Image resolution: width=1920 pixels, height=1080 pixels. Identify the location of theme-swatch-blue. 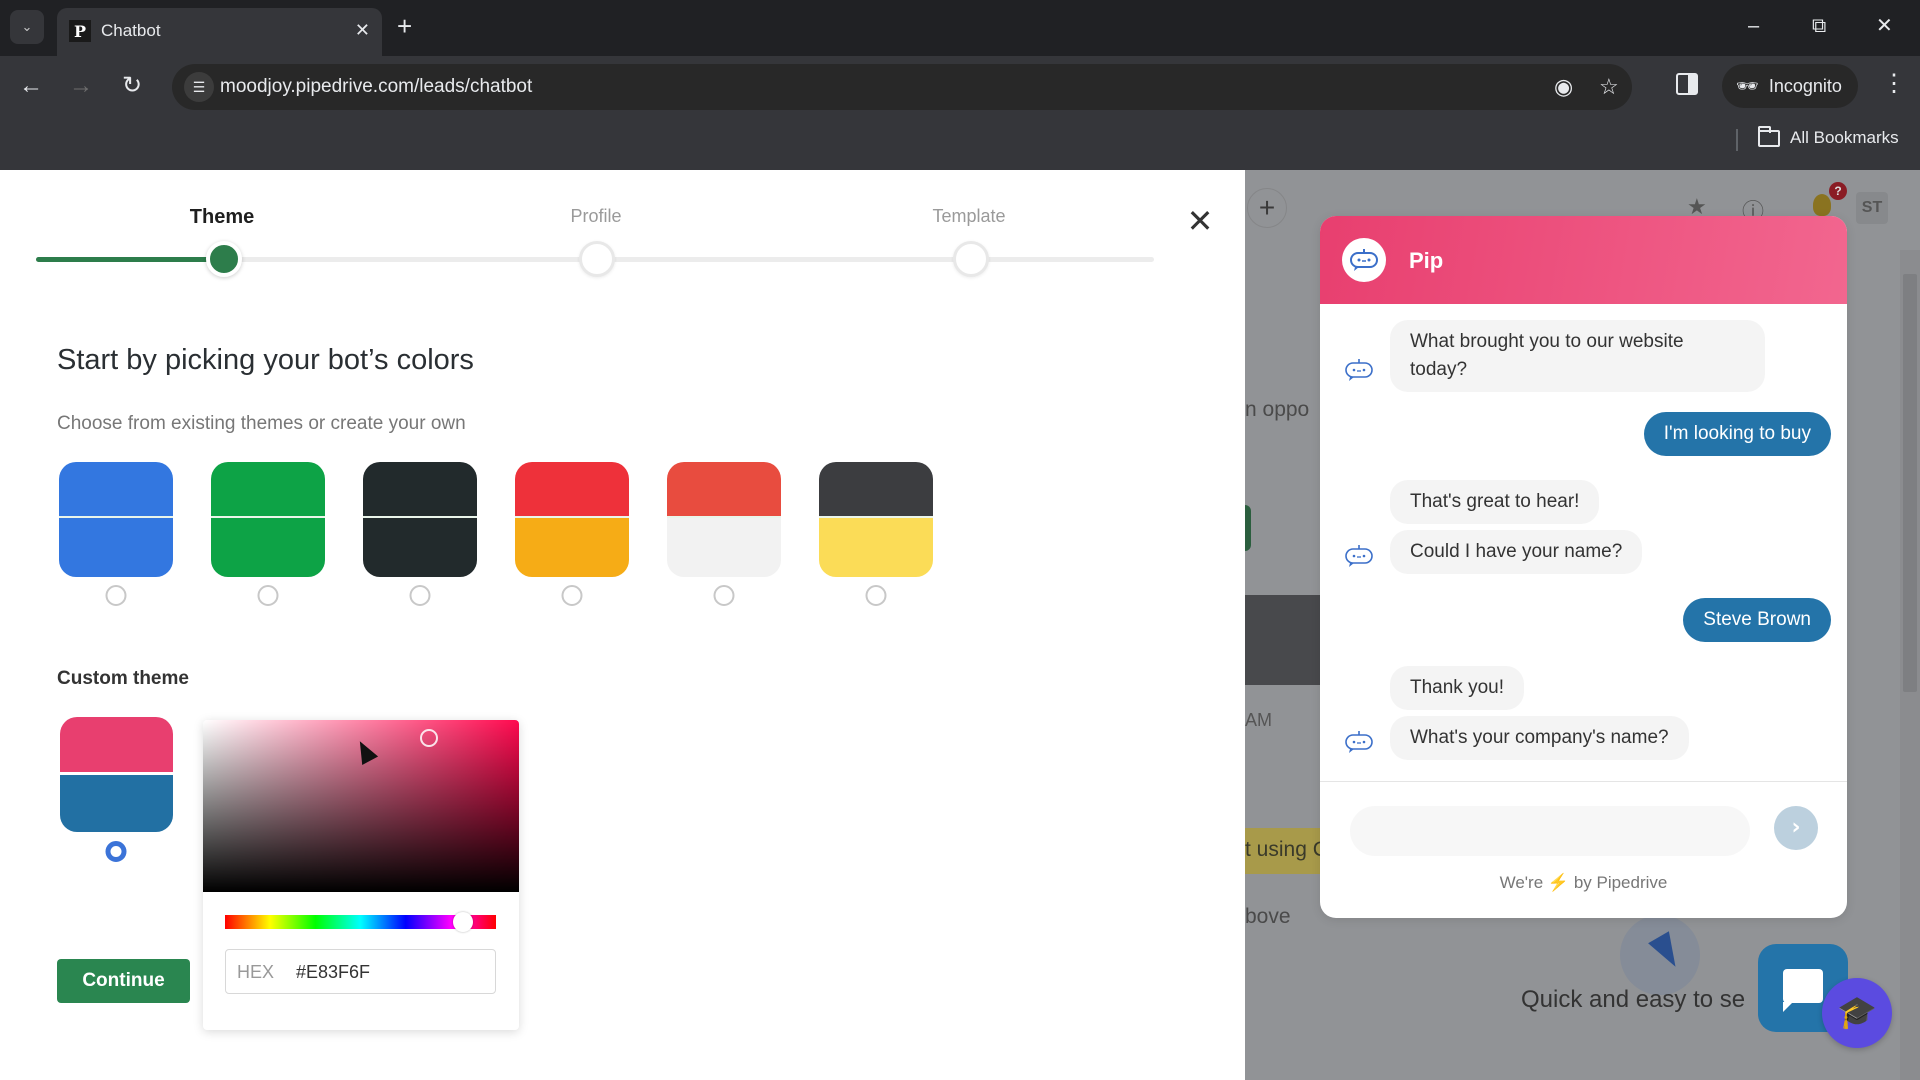
(116, 519).